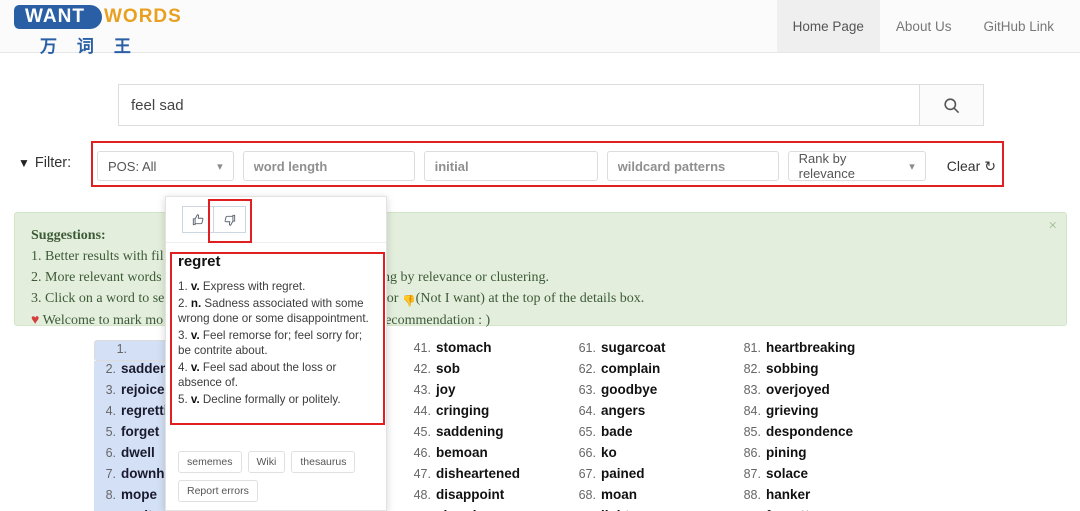 This screenshot has height=511, width=1080. Describe the element at coordinates (656, 434) in the screenshot. I see `word-list-item: 65. bade` at that location.